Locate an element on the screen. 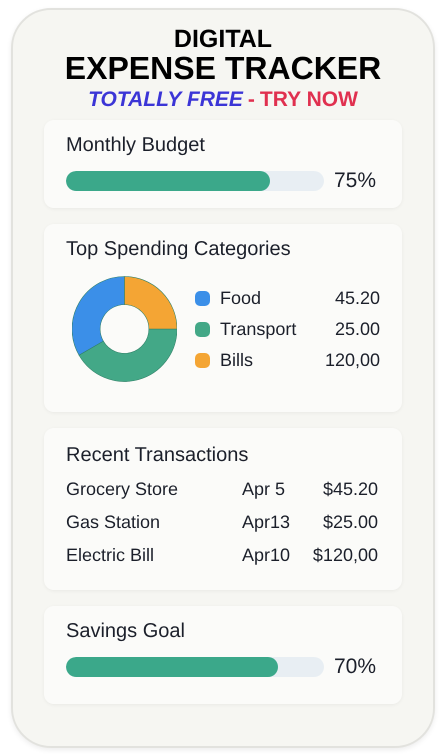 This screenshot has width=447, height=755. percent-reading: 75% is located at coordinates (355, 181).